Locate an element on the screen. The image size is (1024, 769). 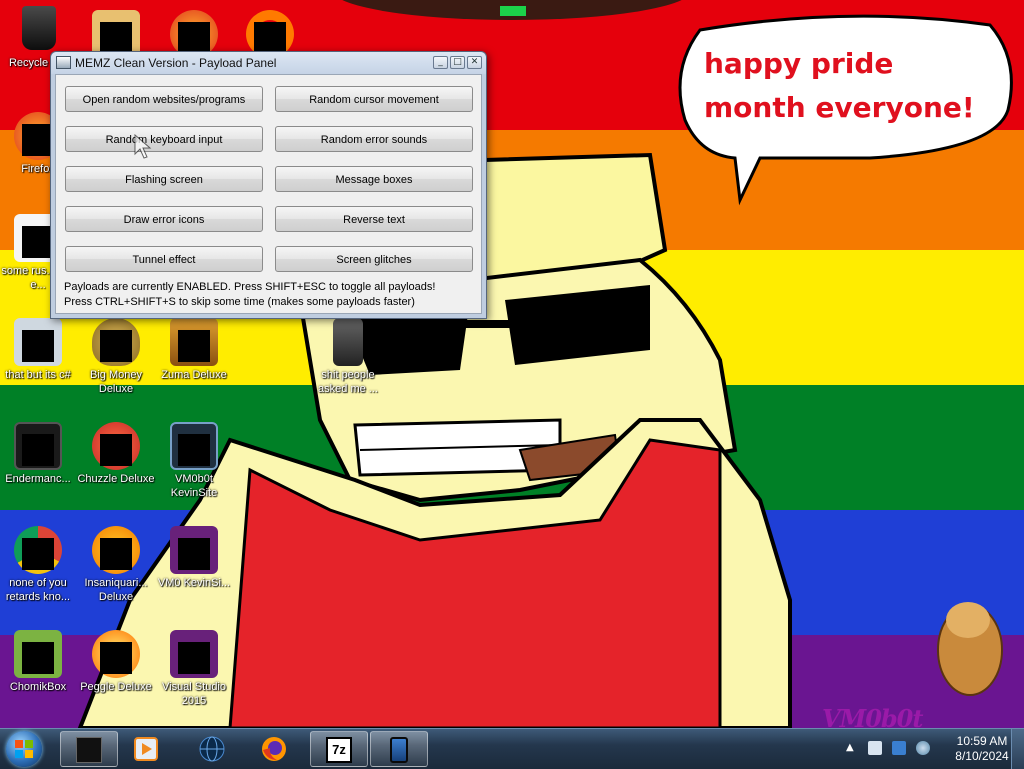
taskbar-item-browser is located at coordinates (213, 749).